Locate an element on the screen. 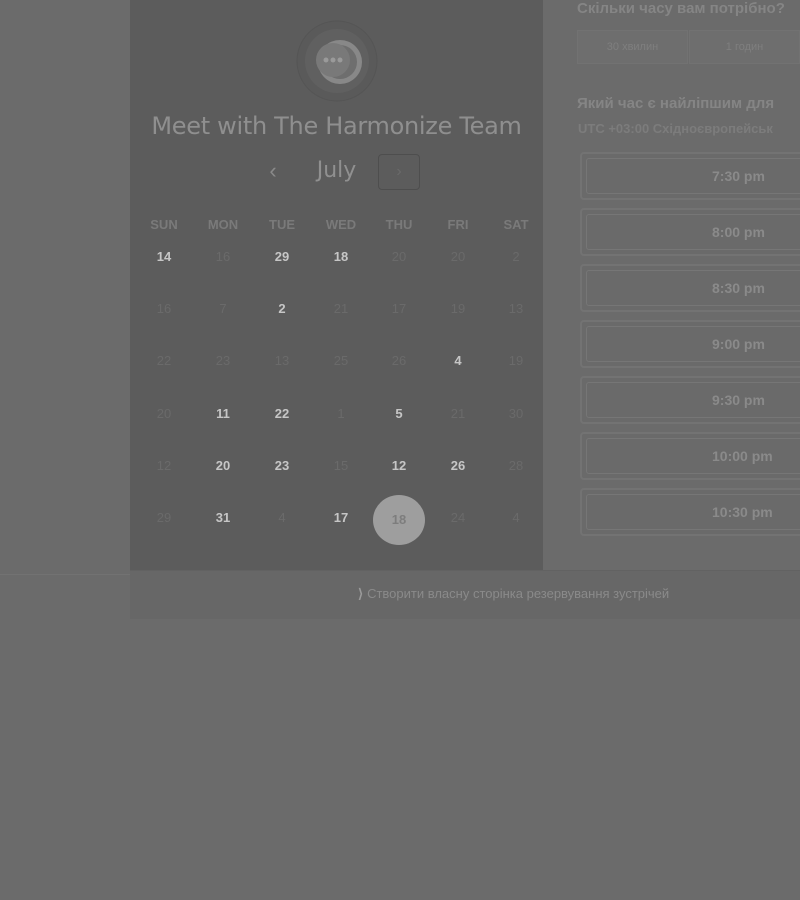  calendar-day: 12 is located at coordinates (164, 465).